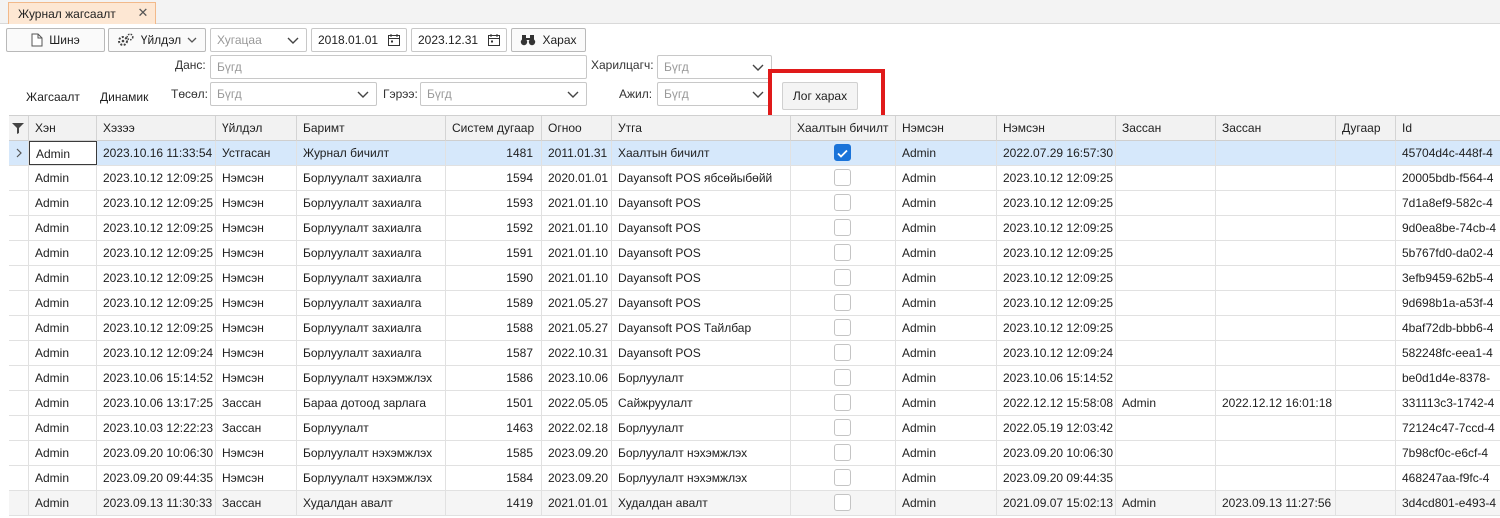 The width and height of the screenshot is (1500, 518). Describe the element at coordinates (494, 478) in the screenshot. I see `cell-col-system-number: 1584` at that location.